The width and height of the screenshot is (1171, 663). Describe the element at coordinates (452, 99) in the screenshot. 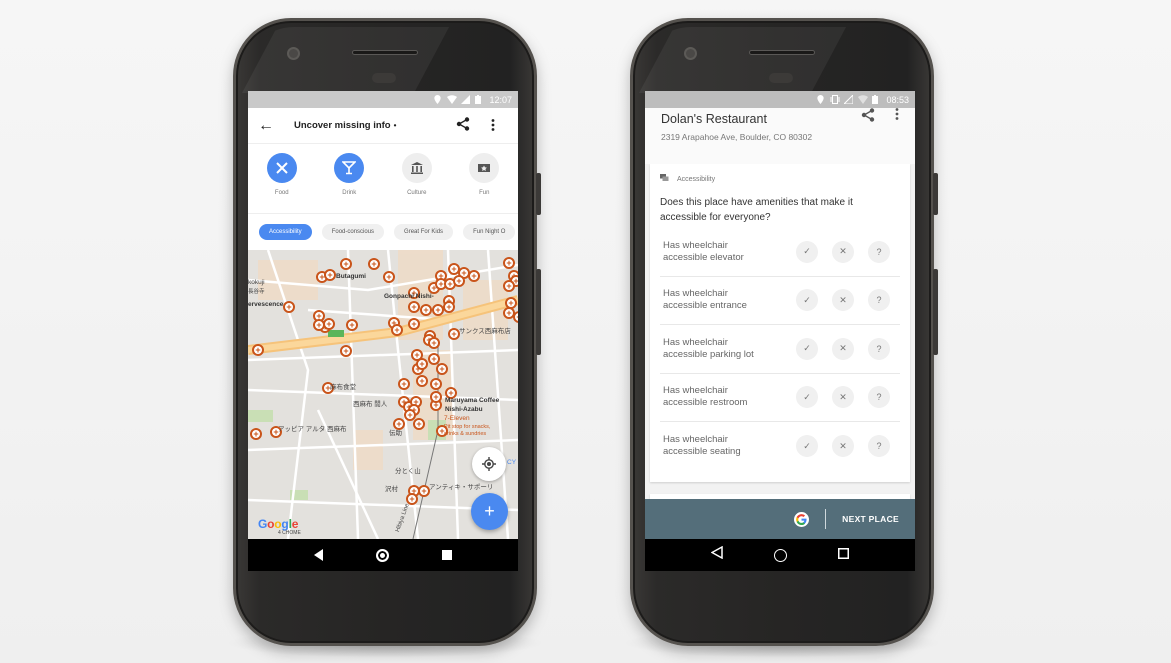

I see `wifi-icon` at that location.